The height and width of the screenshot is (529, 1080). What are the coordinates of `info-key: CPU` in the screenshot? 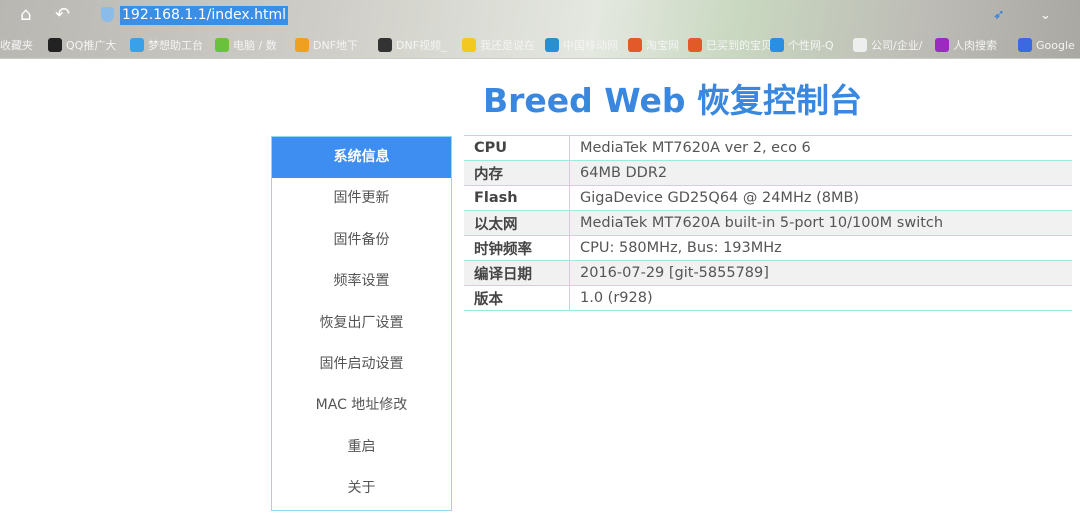 It's located at (517, 148).